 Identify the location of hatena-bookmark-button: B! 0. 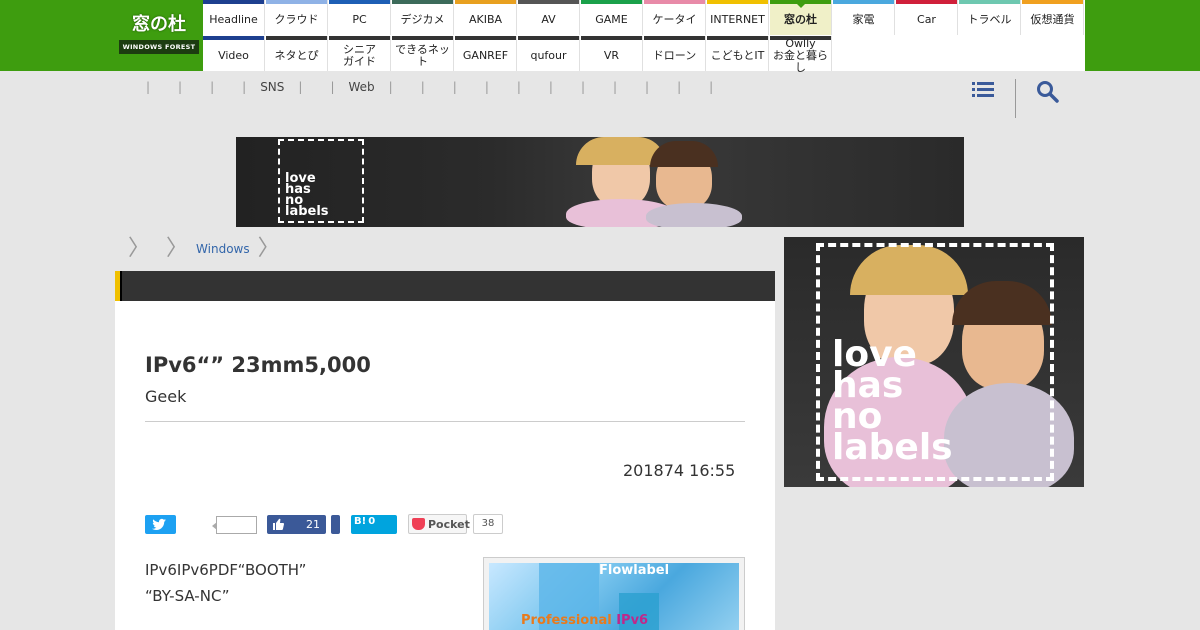
(374, 524).